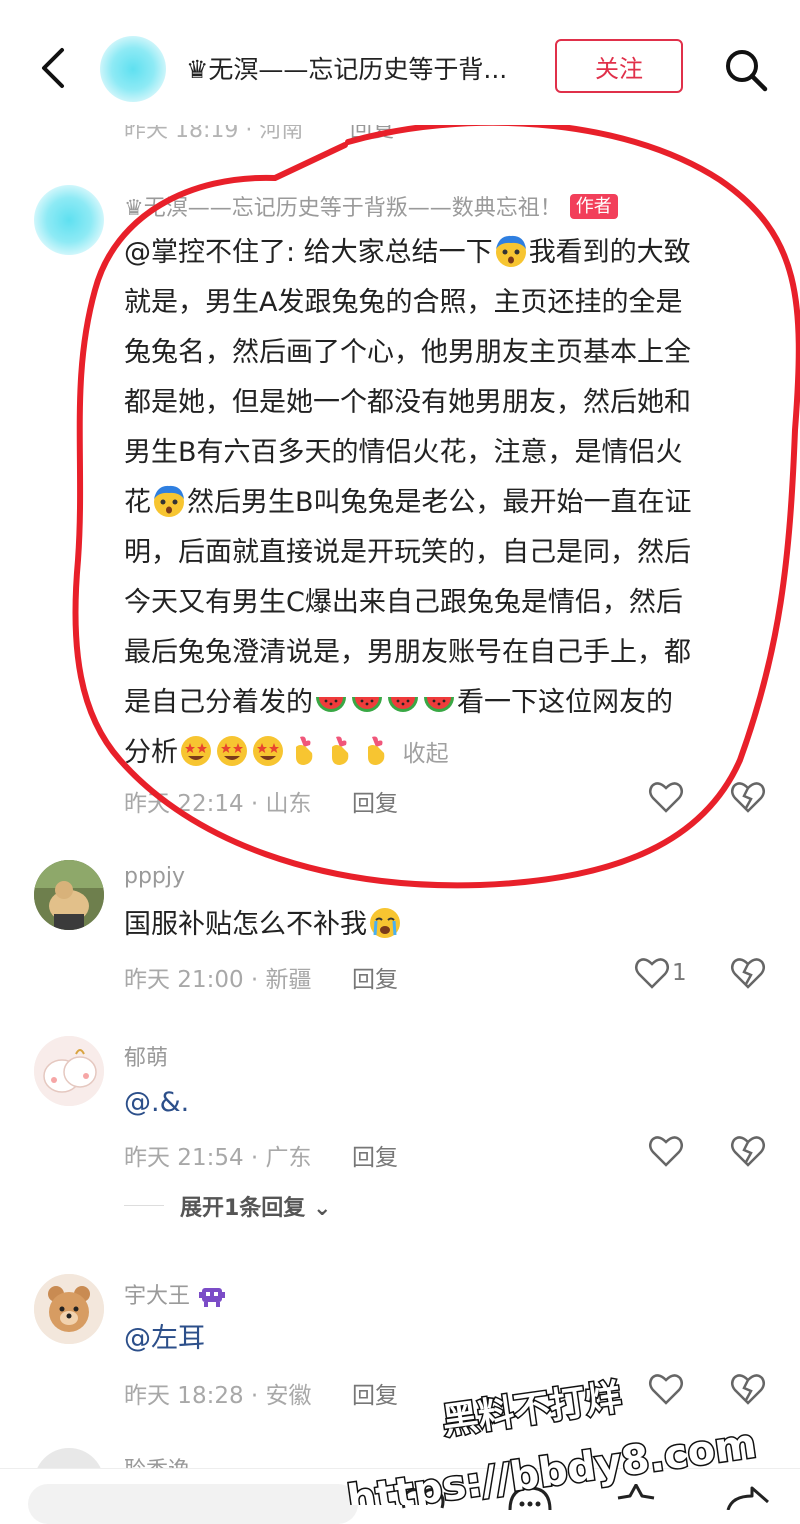 The width and height of the screenshot is (800, 1524). Describe the element at coordinates (636, 1497) in the screenshot. I see `star-icon` at that location.